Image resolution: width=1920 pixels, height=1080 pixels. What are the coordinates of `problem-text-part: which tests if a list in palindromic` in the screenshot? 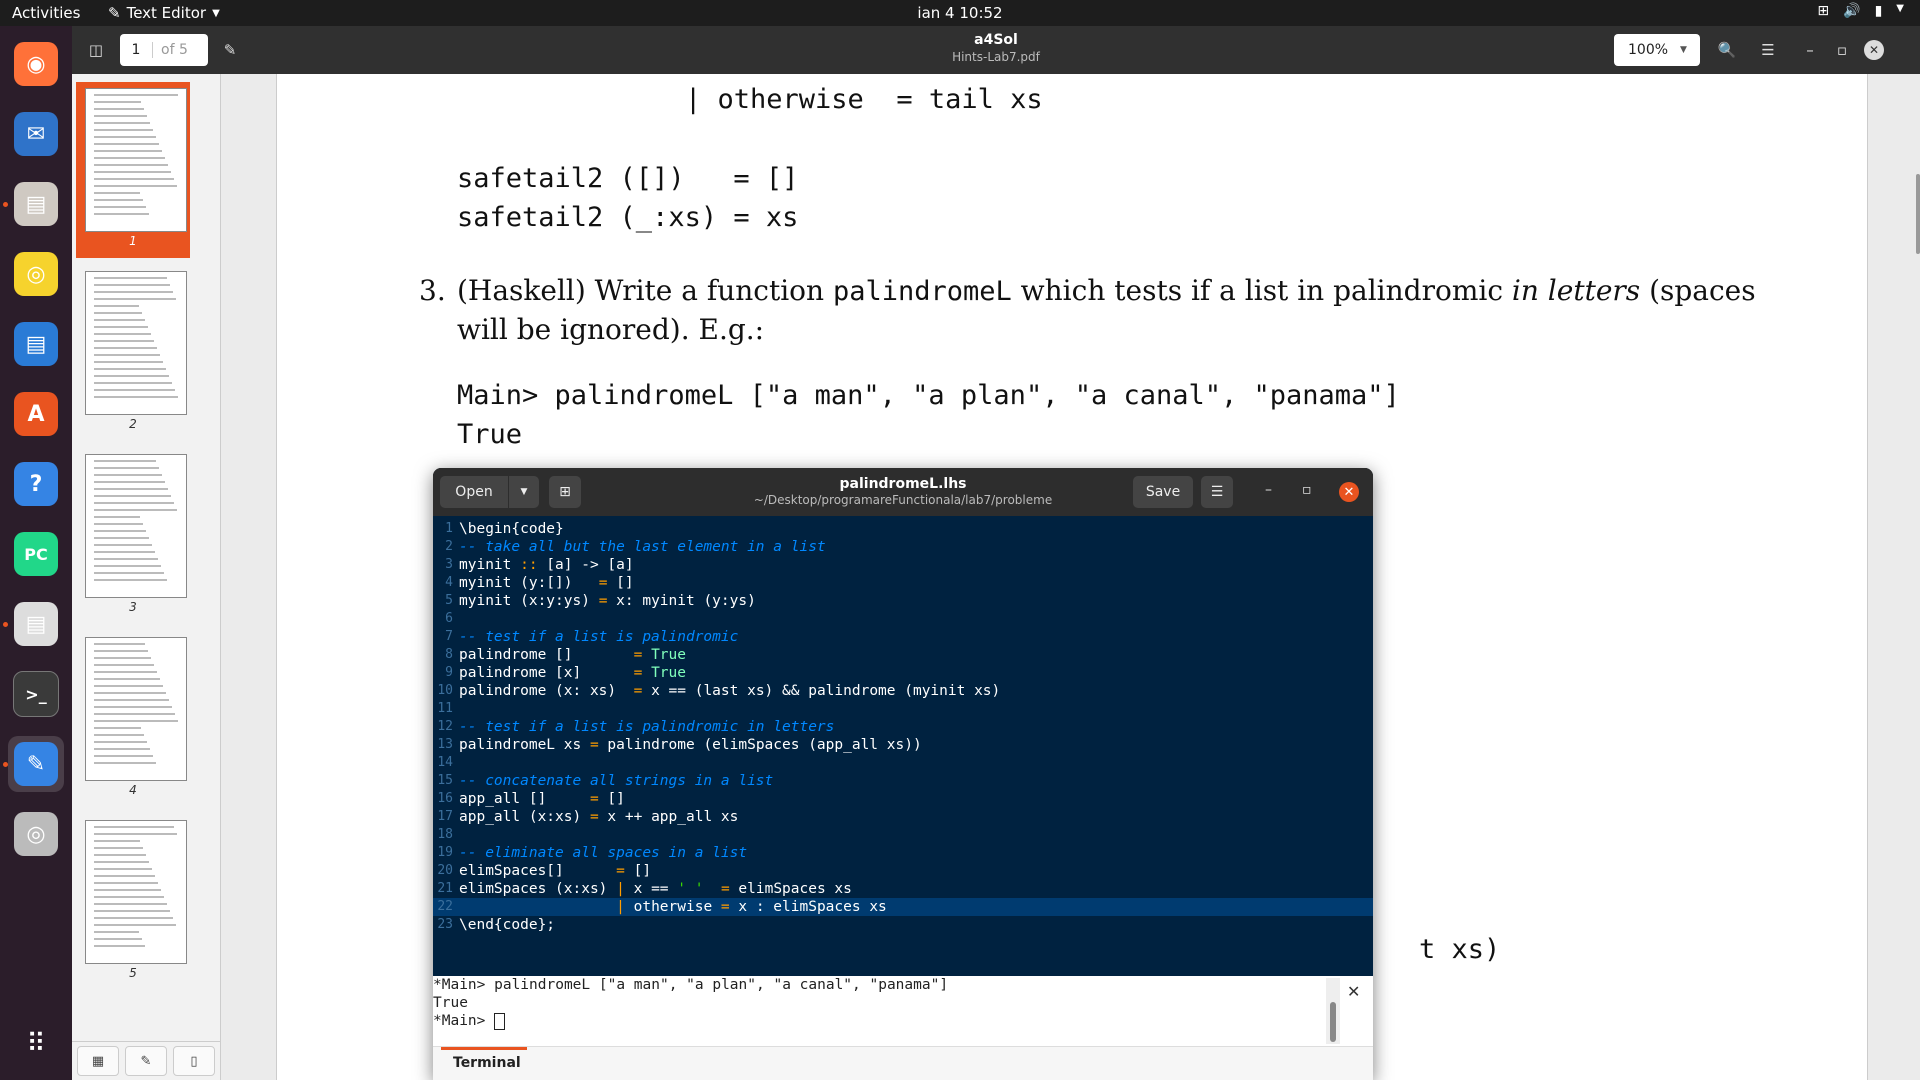 It's located at (1261, 290).